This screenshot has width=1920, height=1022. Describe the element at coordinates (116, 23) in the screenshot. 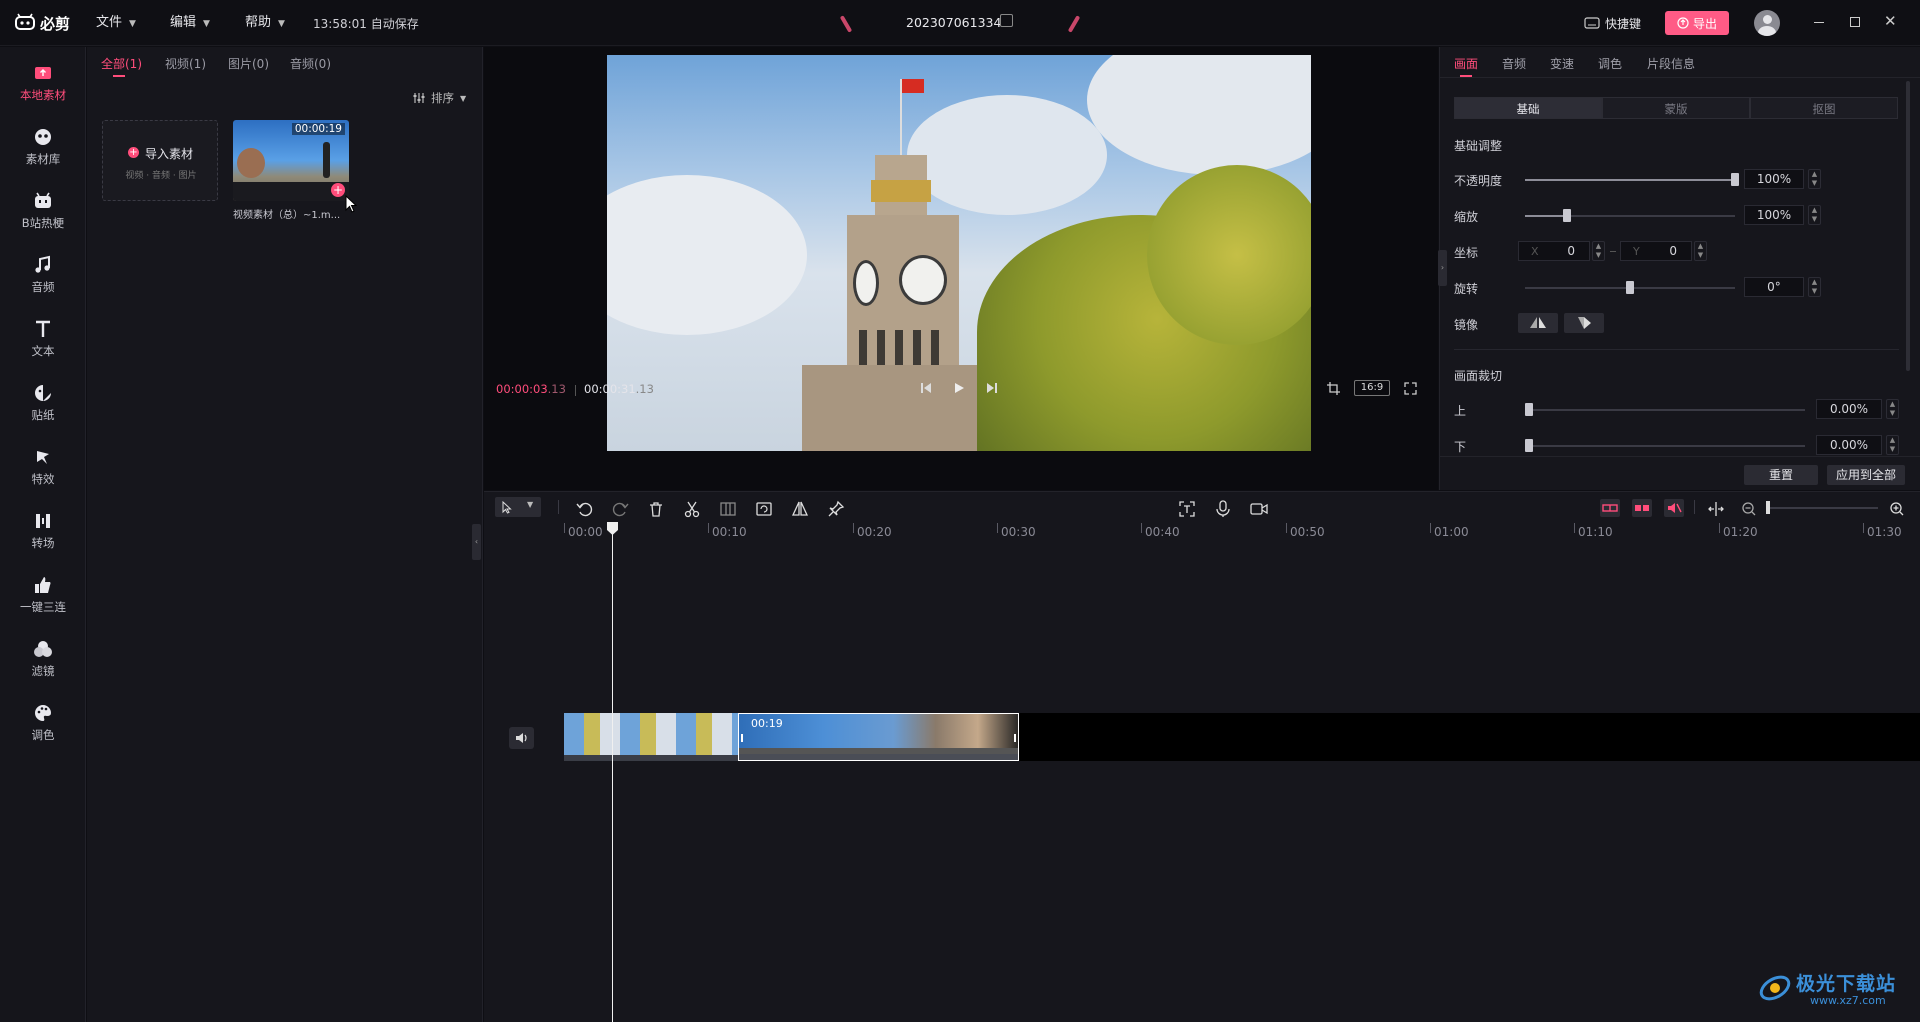

I see `menu-file: 文件 ▼` at that location.